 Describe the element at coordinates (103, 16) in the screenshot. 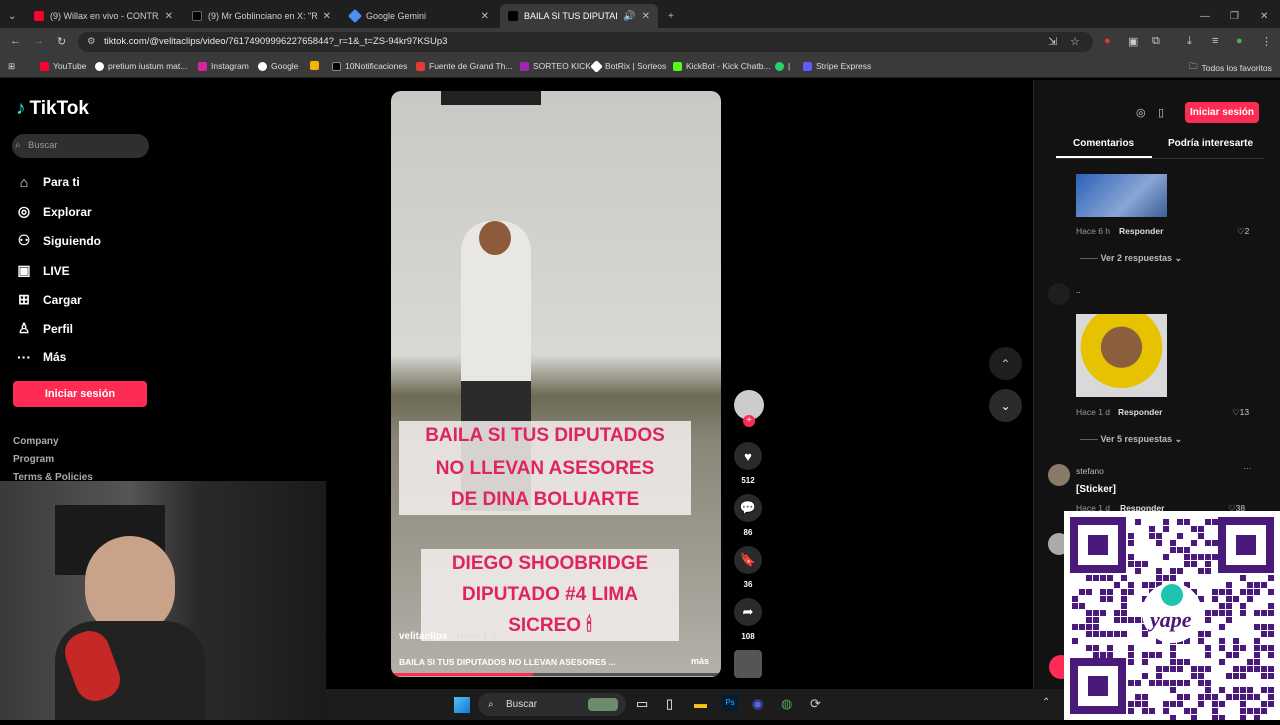

I see `tab-willax: (9) Willax en vivo - CONTRACO✕` at that location.